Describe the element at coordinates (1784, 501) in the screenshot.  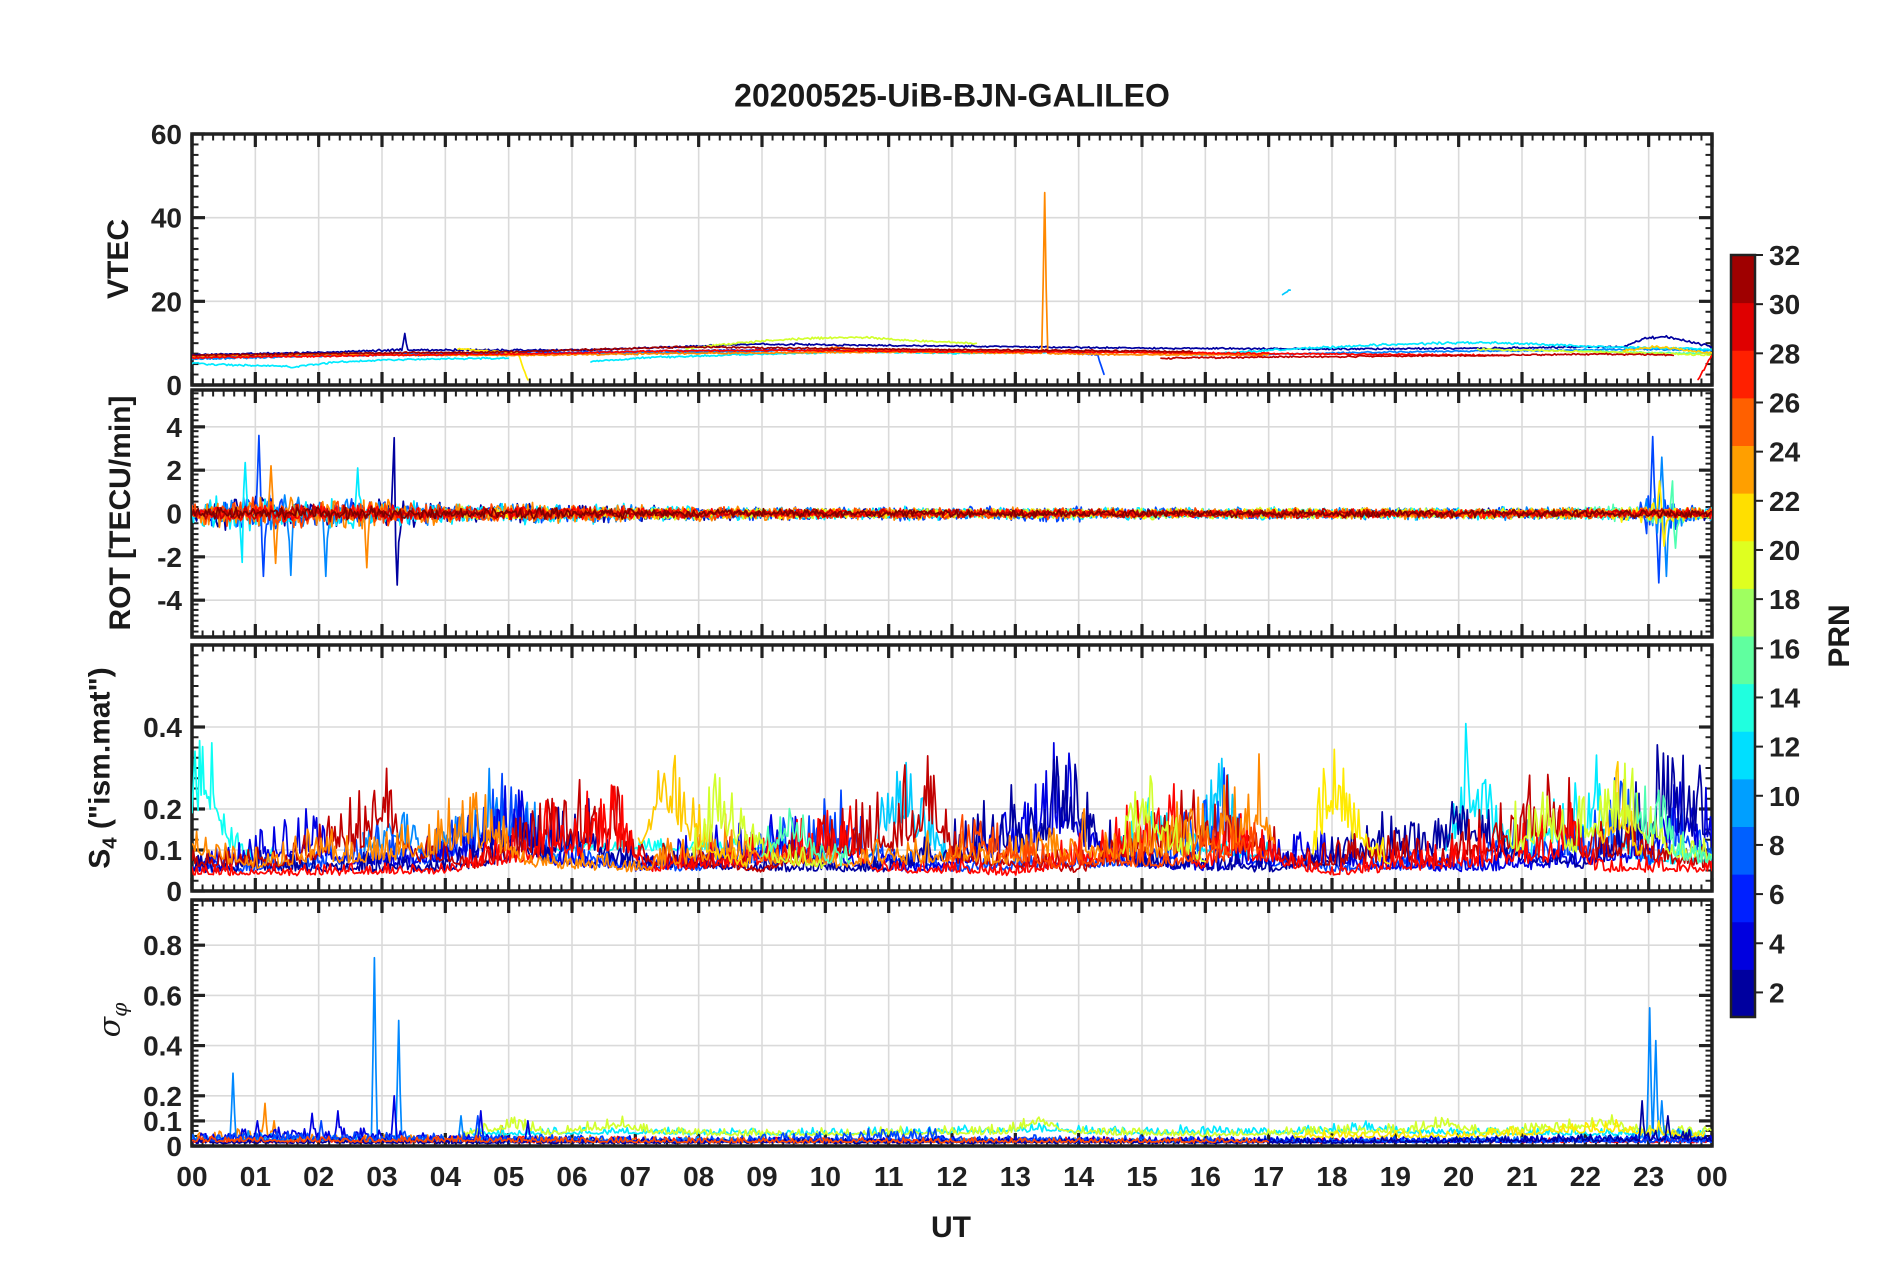
I see `colorbar-tick-label: 22` at that location.